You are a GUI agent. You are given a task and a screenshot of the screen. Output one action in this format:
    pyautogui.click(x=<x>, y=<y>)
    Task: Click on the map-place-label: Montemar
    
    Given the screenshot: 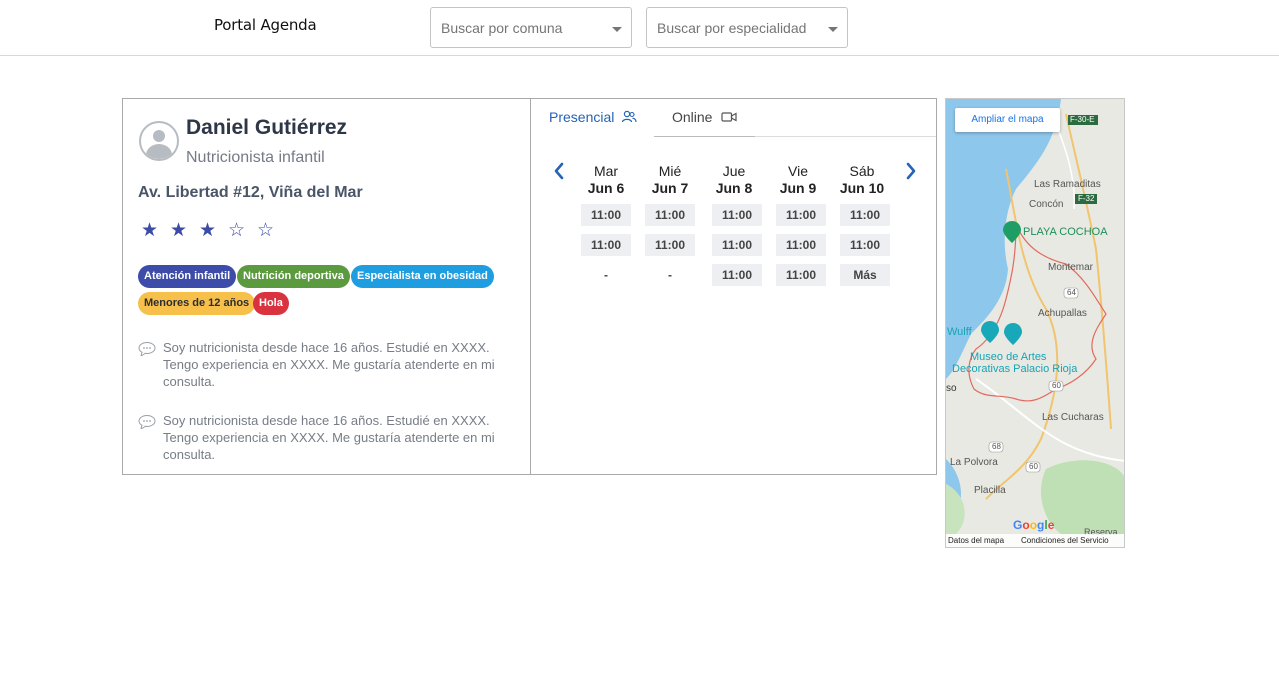 What is the action you would take?
    pyautogui.click(x=1071, y=267)
    